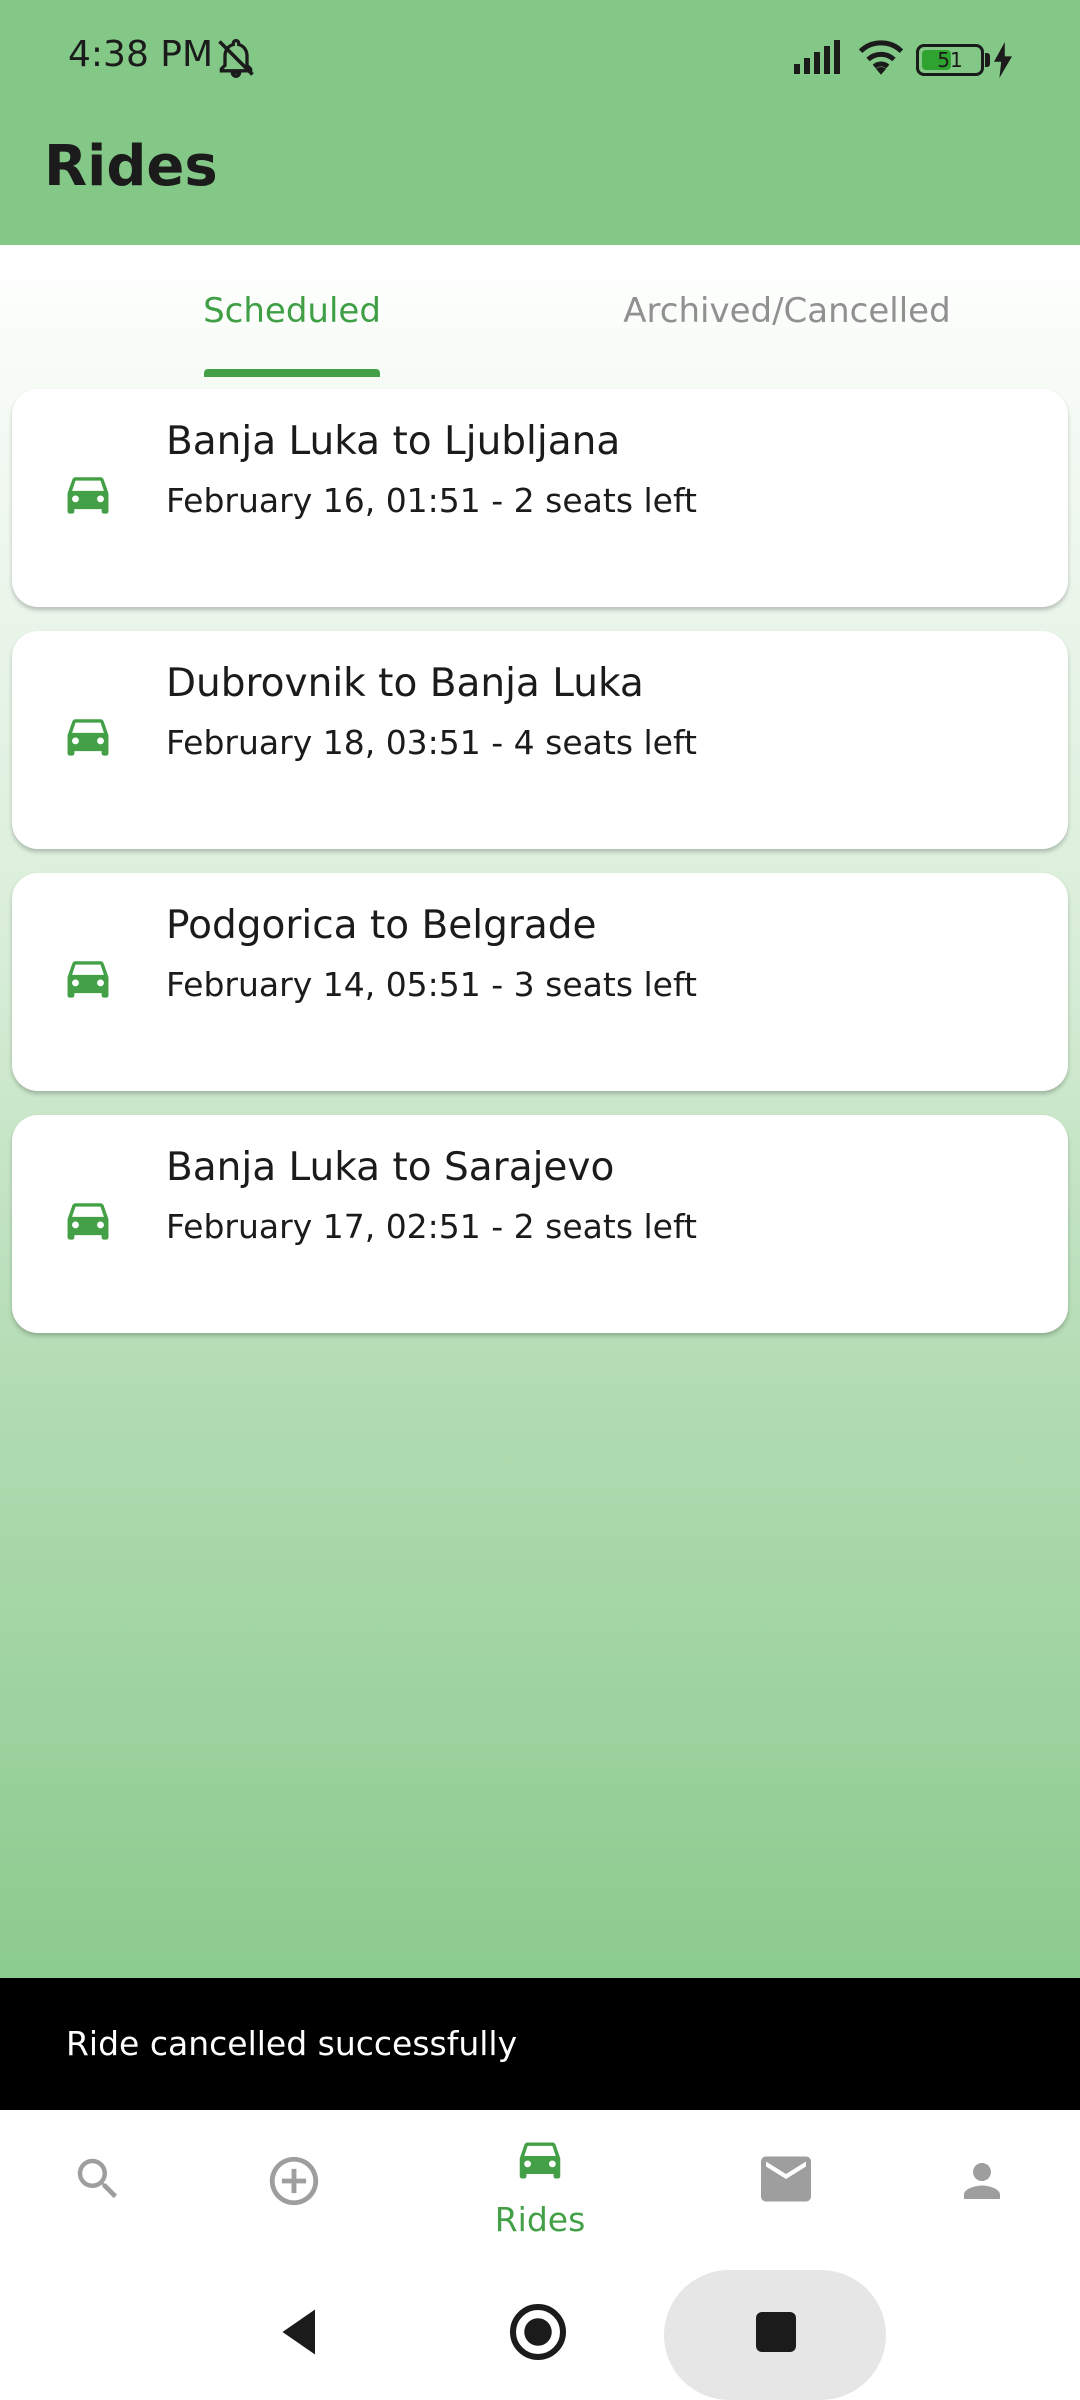  I want to click on wifi-icon, so click(881, 57).